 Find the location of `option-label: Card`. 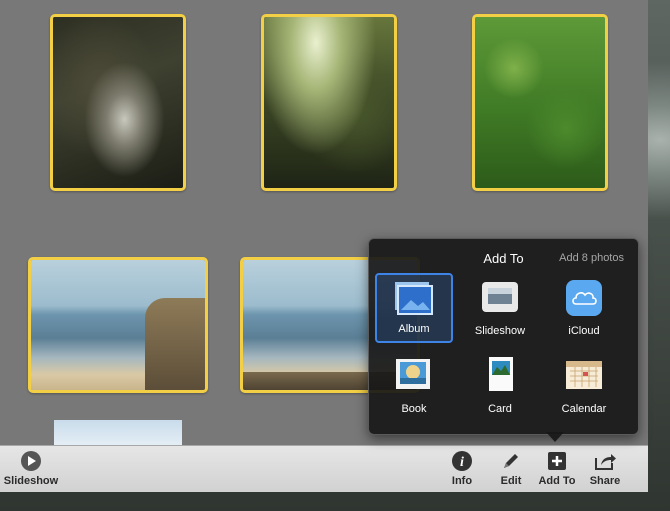

option-label: Card is located at coordinates (500, 409).